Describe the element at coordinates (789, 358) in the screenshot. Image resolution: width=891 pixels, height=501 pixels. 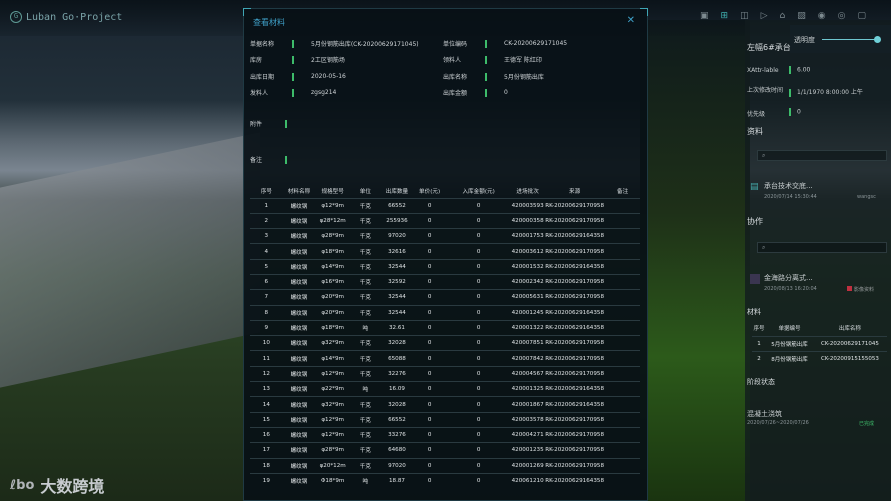
I see `cell: 8月份钢筋出库` at that location.